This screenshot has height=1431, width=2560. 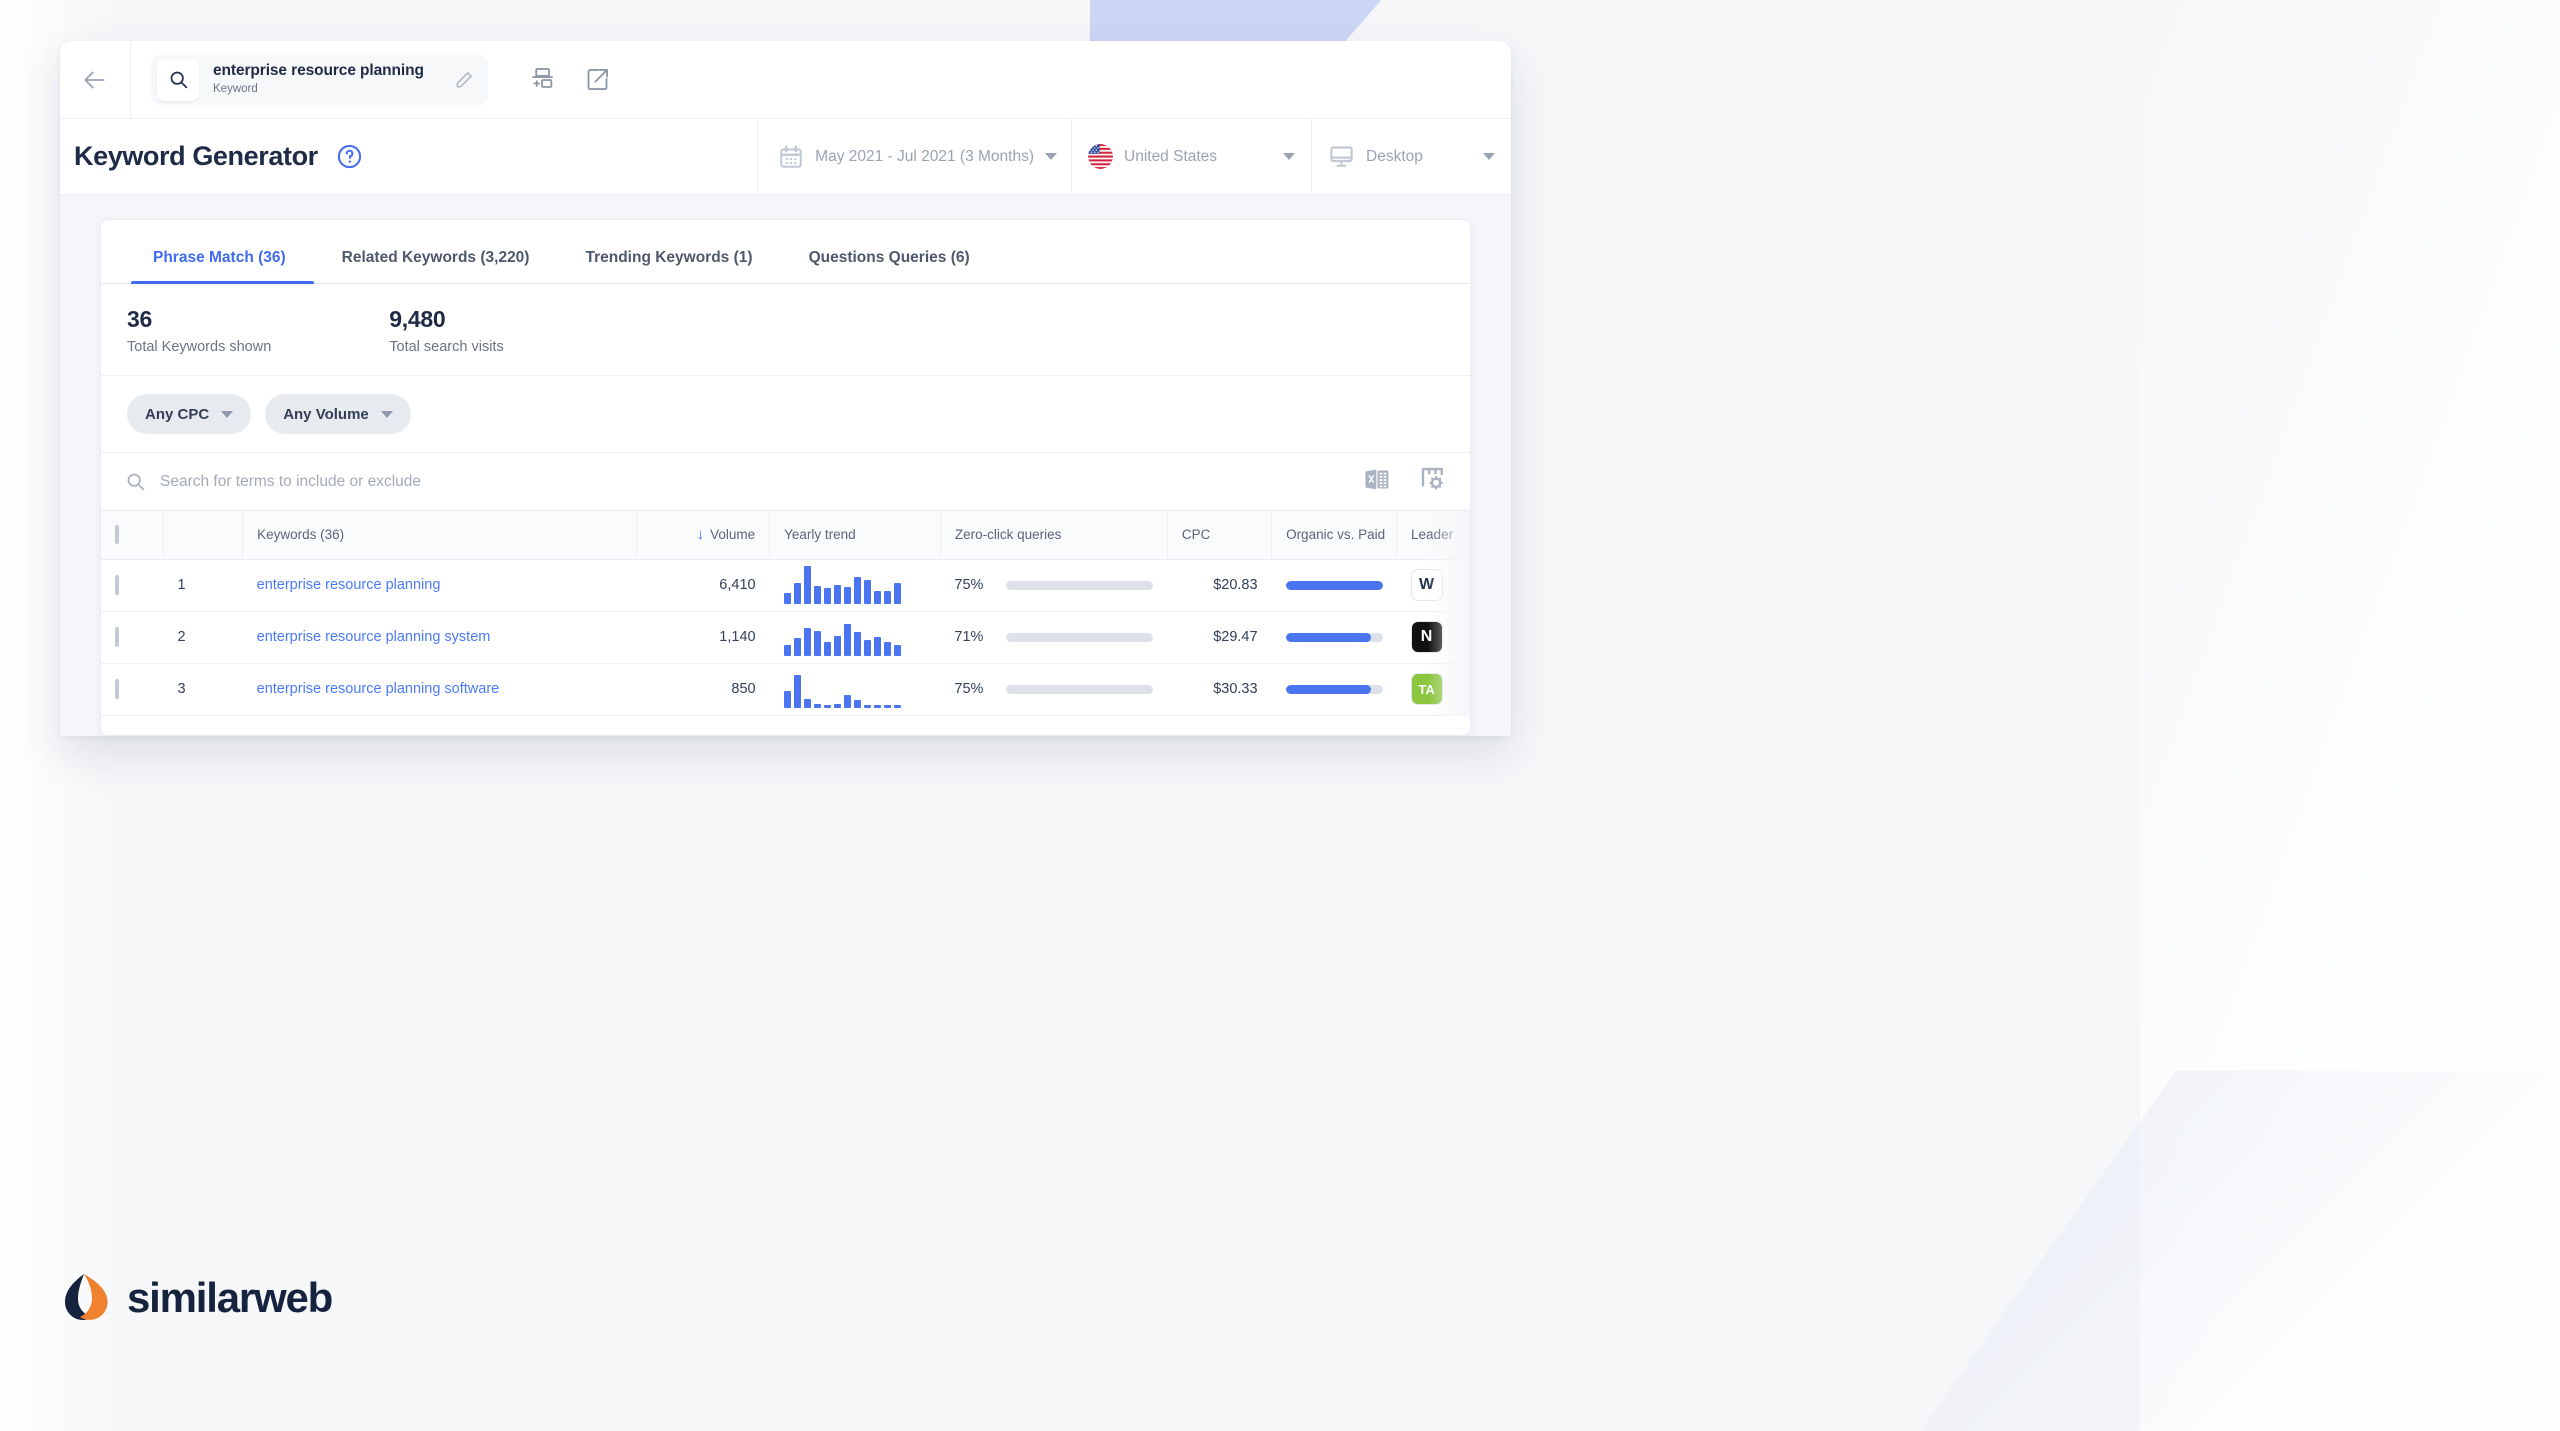 I want to click on device-filter: Desktop, so click(x=1411, y=156).